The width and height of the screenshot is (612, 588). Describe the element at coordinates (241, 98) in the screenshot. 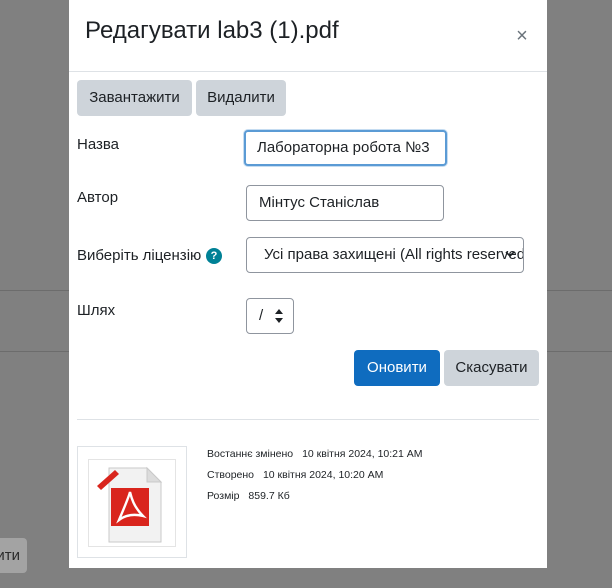

I see `delete-button: Видалити` at that location.